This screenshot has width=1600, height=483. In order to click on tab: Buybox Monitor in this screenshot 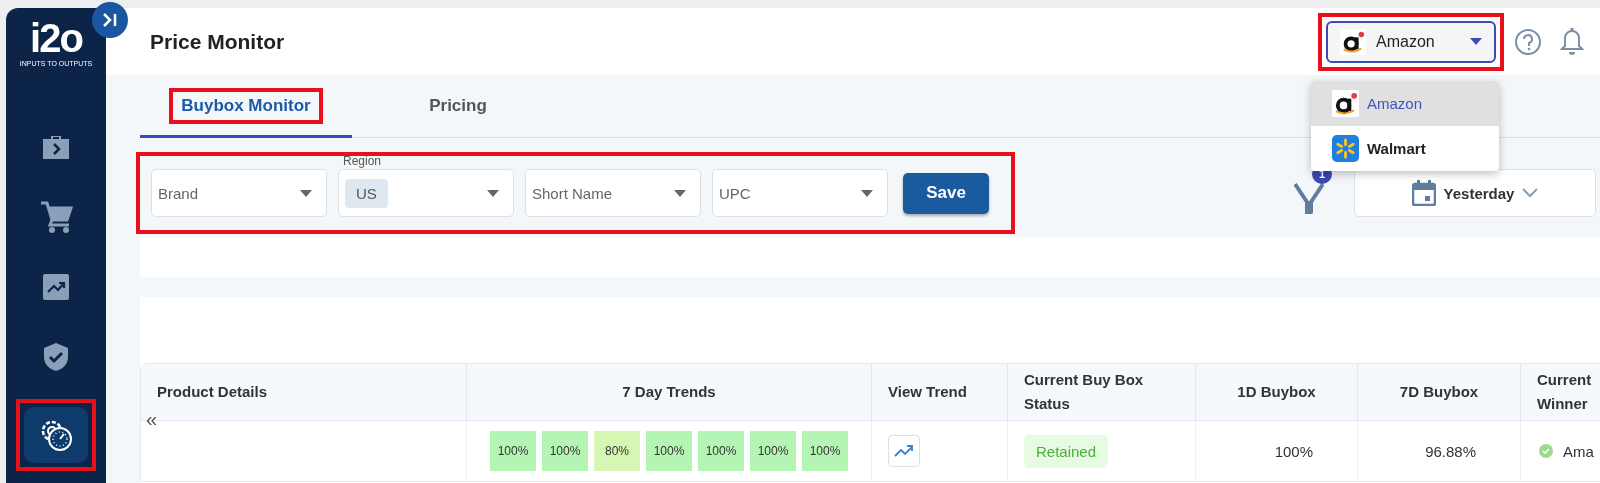, I will do `click(246, 106)`.